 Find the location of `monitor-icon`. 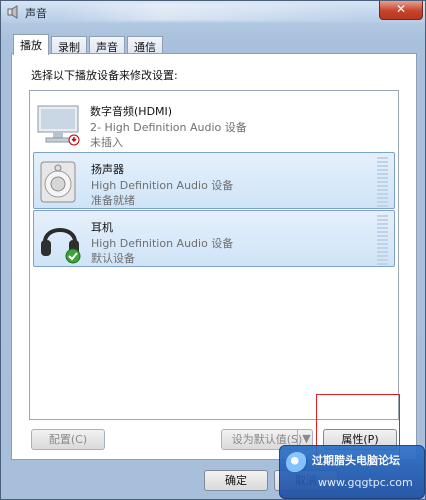

monitor-icon is located at coordinates (58, 125).